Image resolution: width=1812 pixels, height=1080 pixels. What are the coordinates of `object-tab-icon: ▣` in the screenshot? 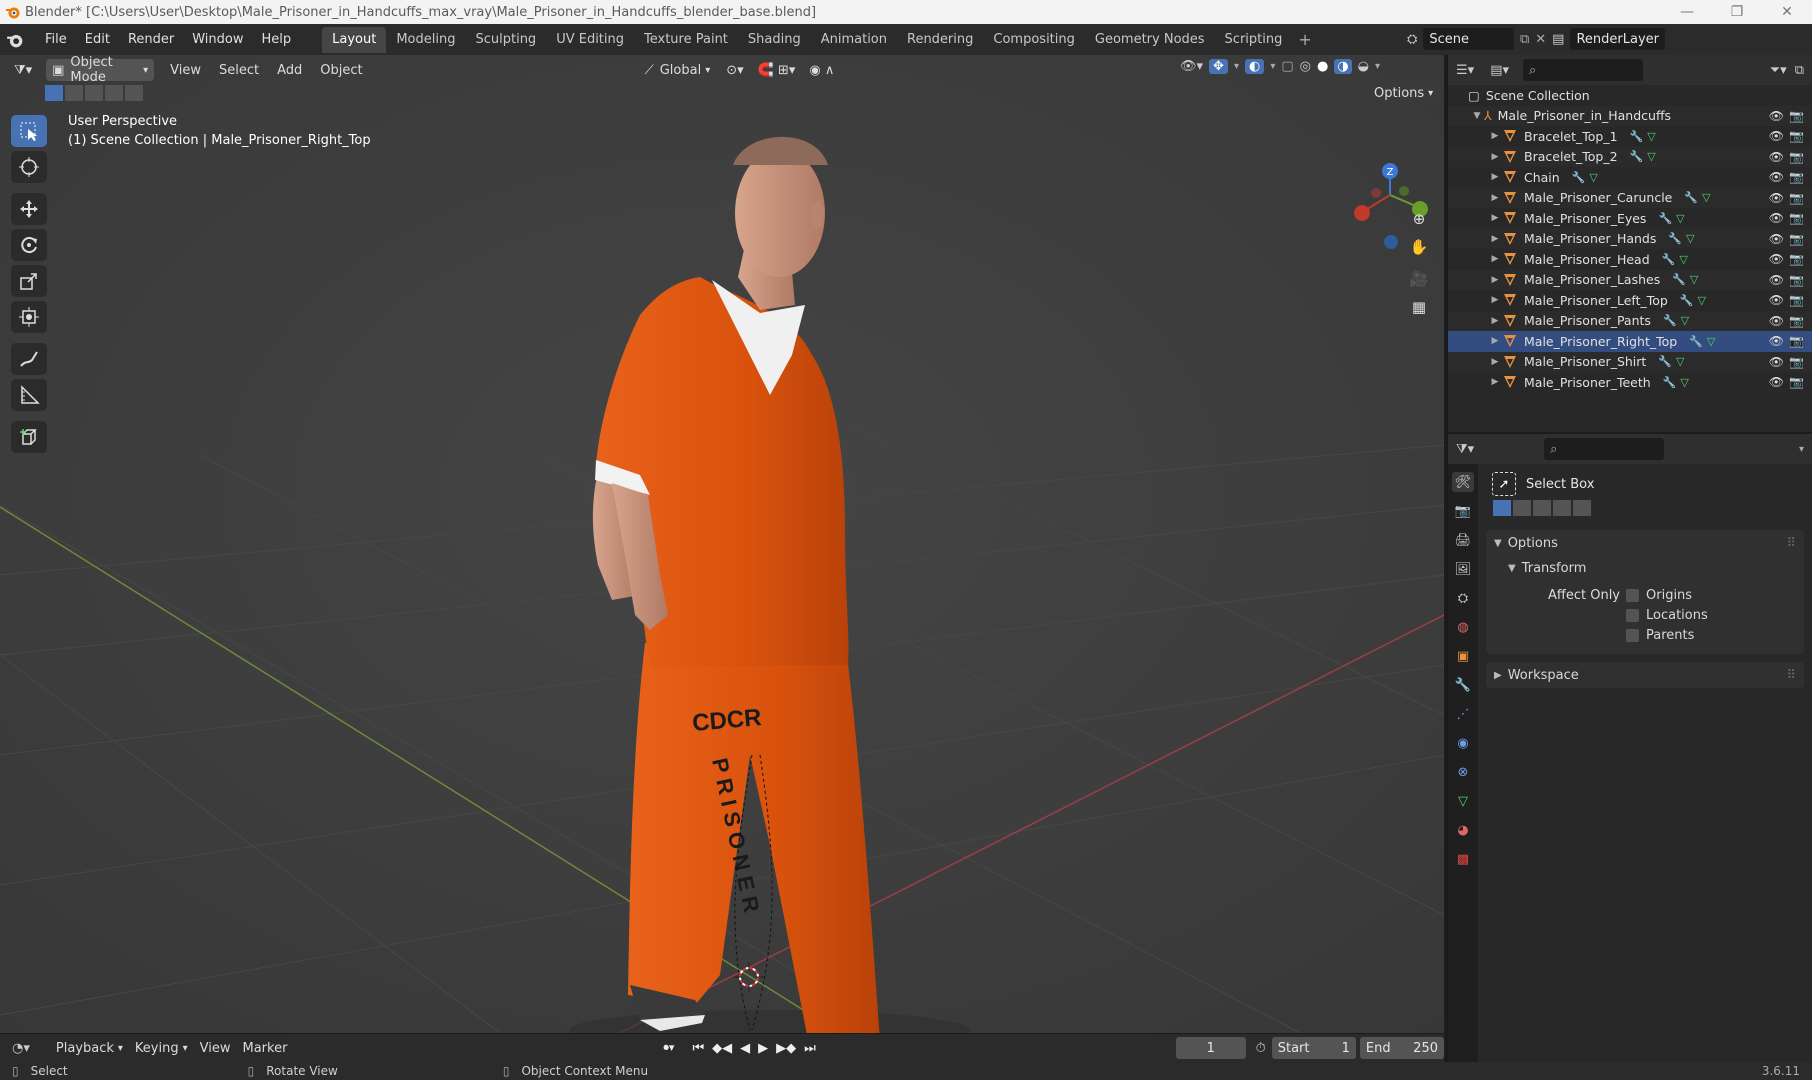 It's located at (1463, 656).